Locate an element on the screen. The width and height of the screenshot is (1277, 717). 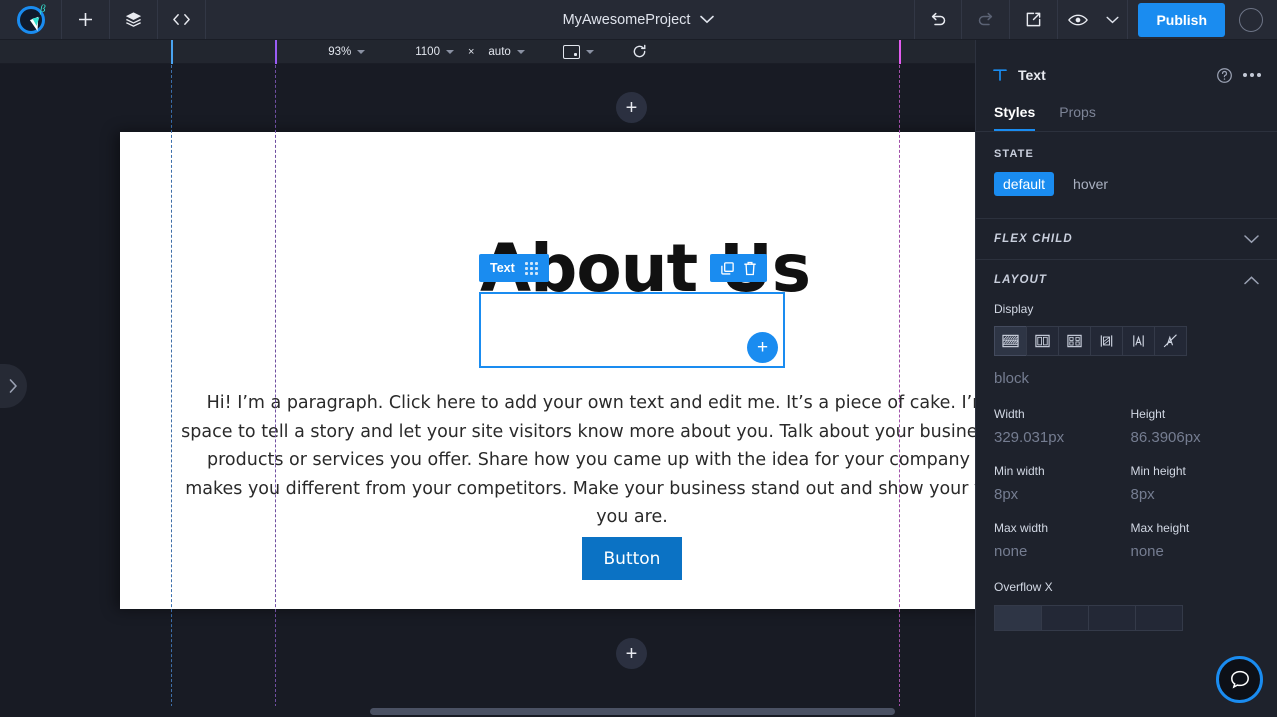
refresh-canvas-button is located at coordinates (639, 51).